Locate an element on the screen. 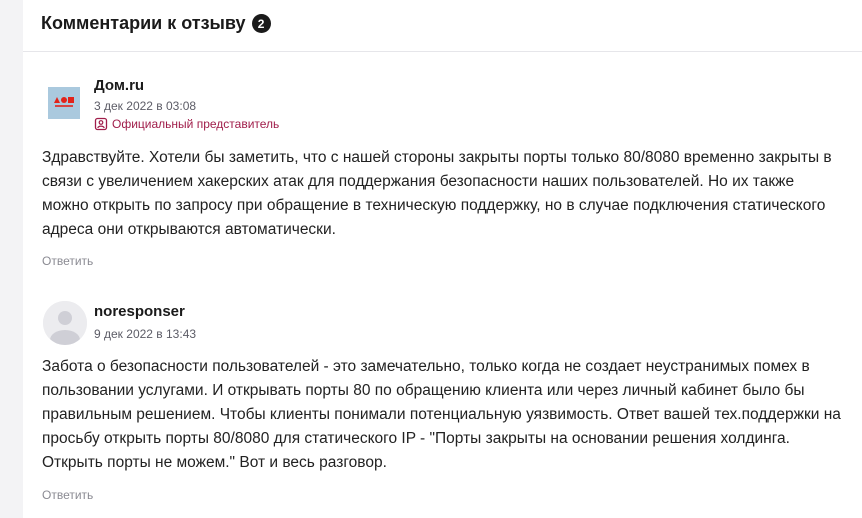  comments-title-text: Комментарии к отзыву is located at coordinates (143, 23).